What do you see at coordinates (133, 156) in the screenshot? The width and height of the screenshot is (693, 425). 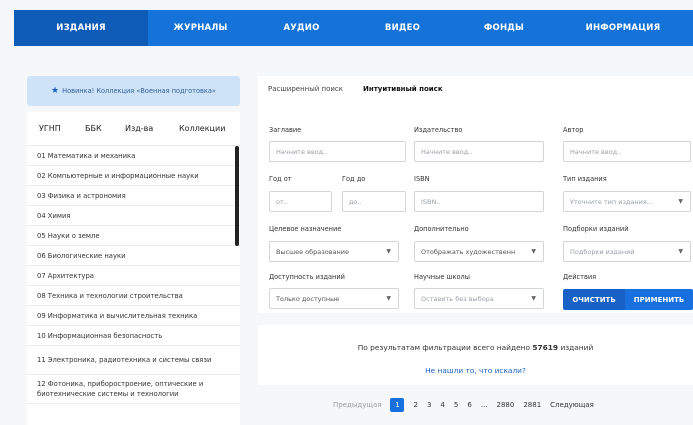 I see `category-item: 01 Математика и механика` at bounding box center [133, 156].